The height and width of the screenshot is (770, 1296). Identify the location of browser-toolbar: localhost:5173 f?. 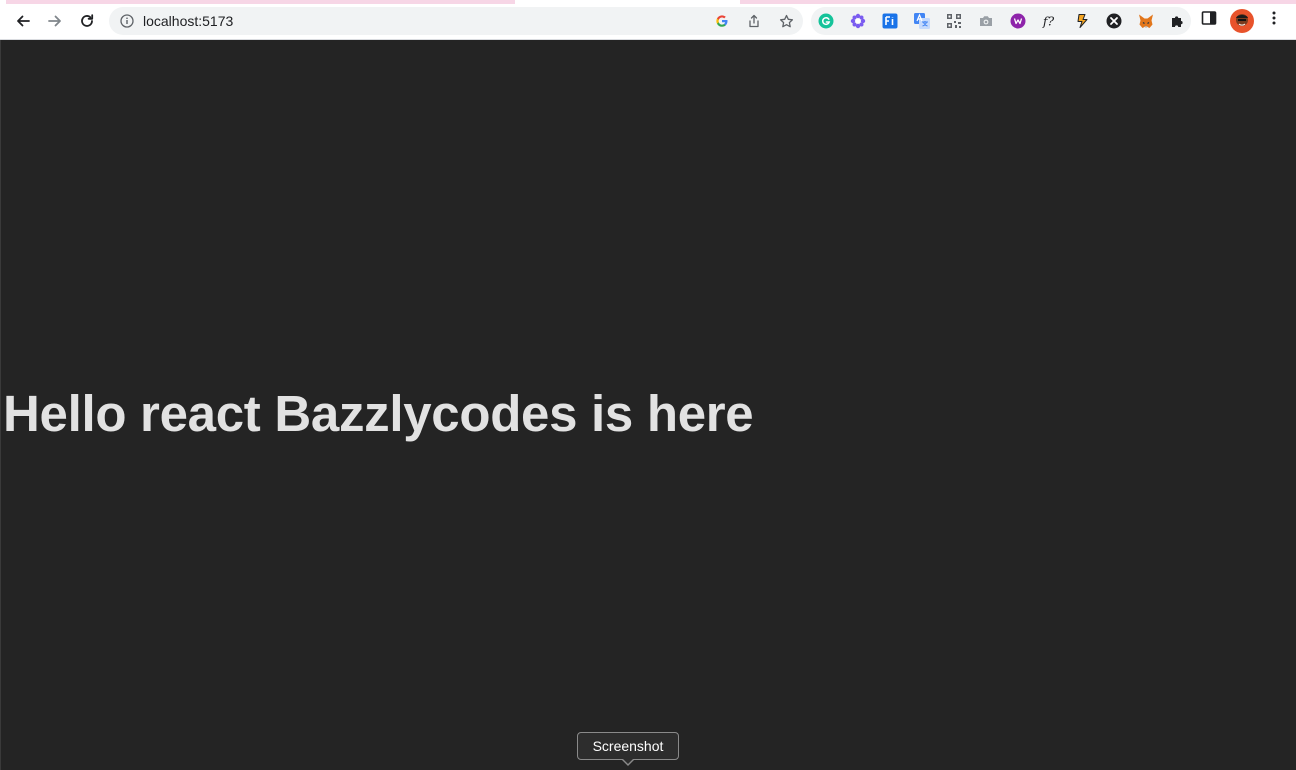
(648, 22).